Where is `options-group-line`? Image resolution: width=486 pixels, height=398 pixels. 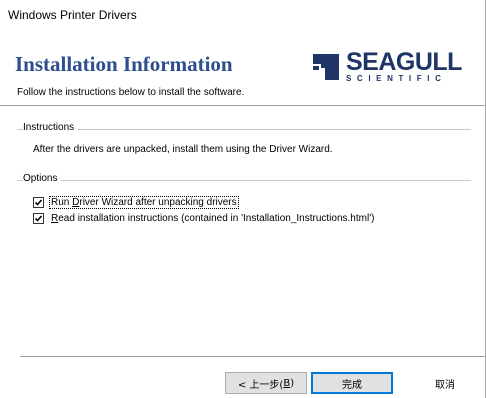 options-group-line is located at coordinates (244, 180).